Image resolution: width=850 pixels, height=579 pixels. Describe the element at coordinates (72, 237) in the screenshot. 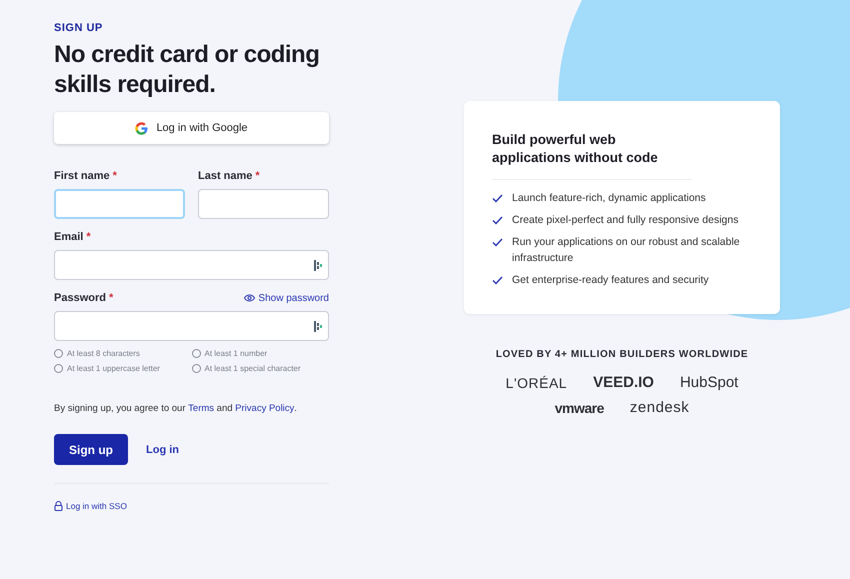

I see `field-label: Email *` at that location.